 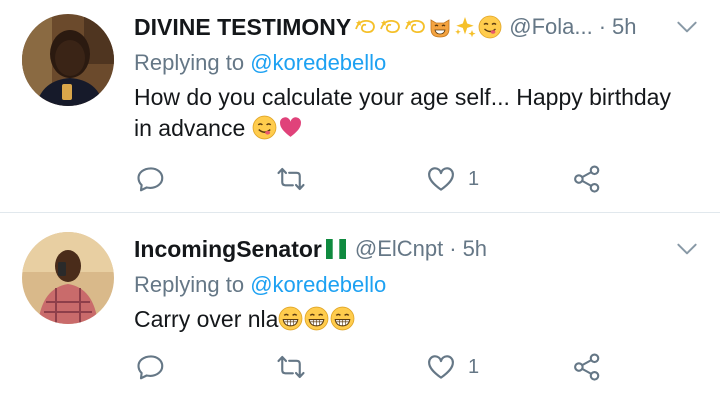 I want to click on heart-emoji-icon, so click(x=290, y=127).